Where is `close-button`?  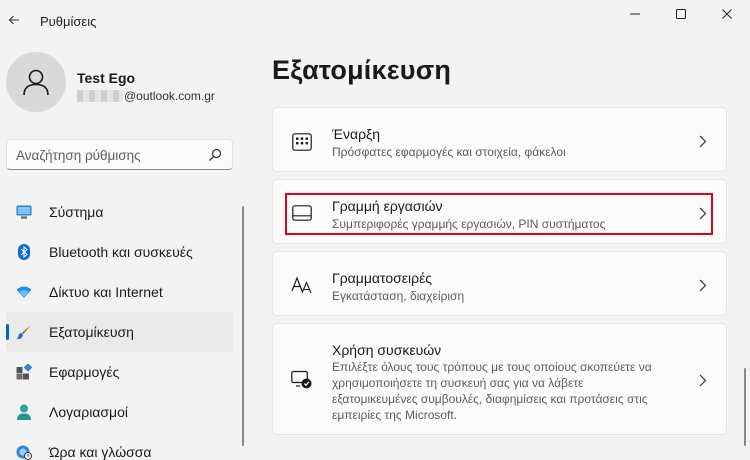
close-button is located at coordinates (727, 14).